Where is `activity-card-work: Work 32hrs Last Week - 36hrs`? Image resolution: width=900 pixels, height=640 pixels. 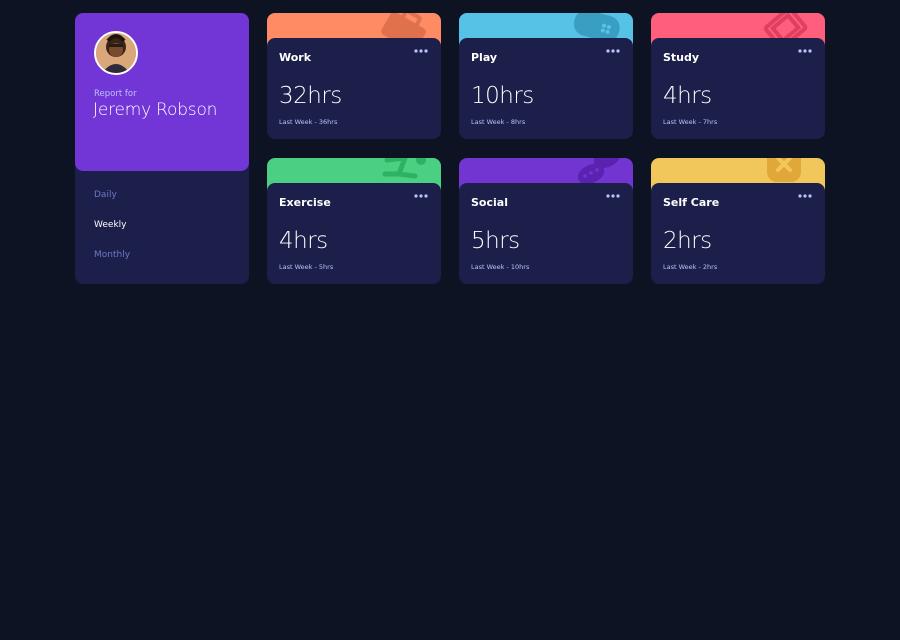 activity-card-work: Work 32hrs Last Week - 36hrs is located at coordinates (354, 76).